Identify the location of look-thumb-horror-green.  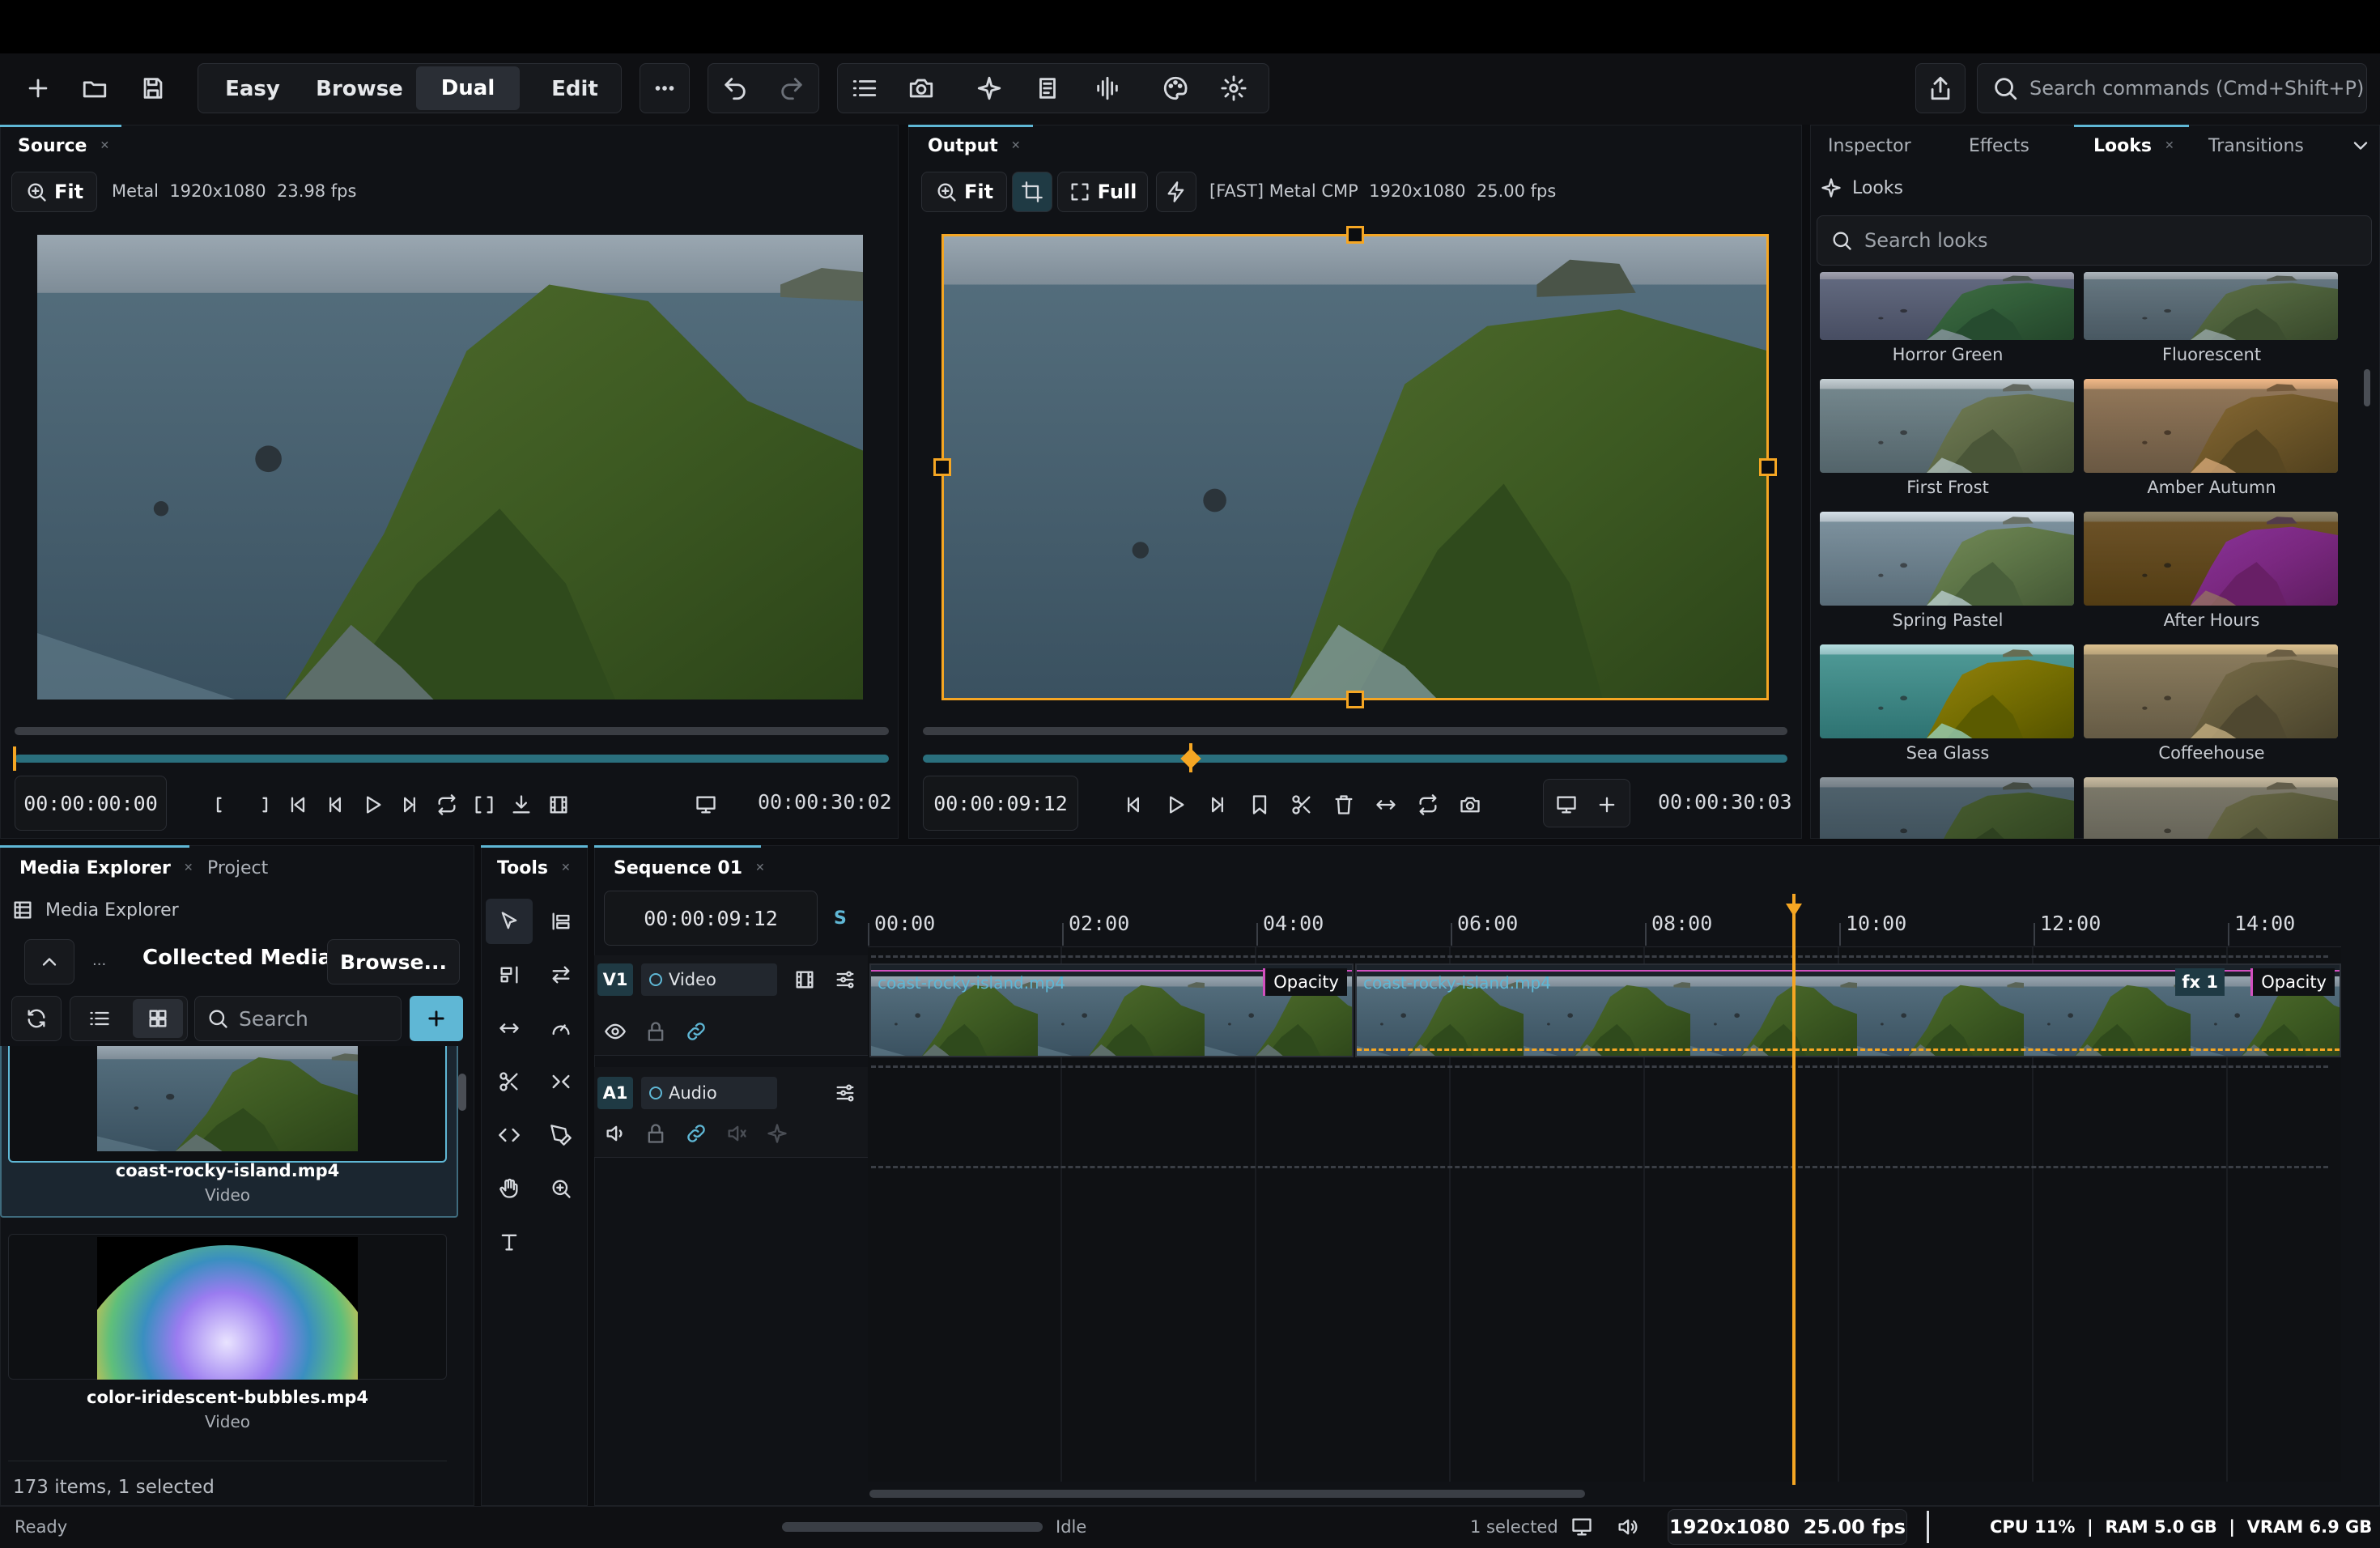
(1947, 306).